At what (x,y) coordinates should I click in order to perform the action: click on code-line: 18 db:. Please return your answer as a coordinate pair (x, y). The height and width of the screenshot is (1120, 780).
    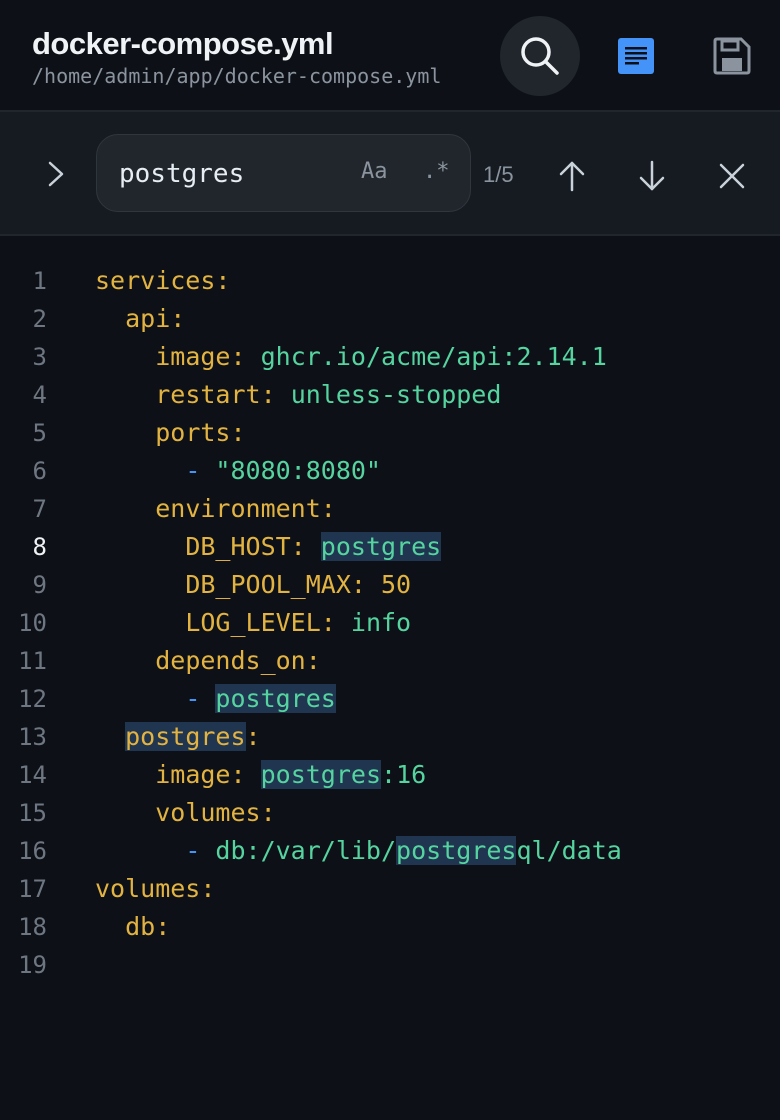
    Looking at the image, I should click on (390, 927).